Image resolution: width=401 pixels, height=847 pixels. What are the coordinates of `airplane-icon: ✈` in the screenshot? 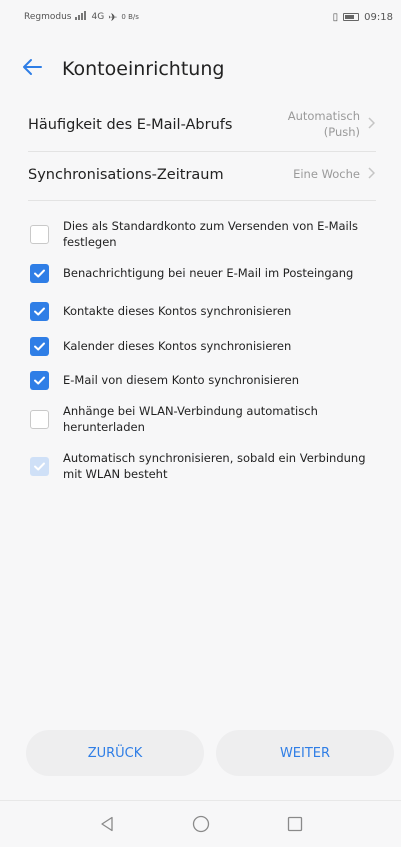 It's located at (113, 17).